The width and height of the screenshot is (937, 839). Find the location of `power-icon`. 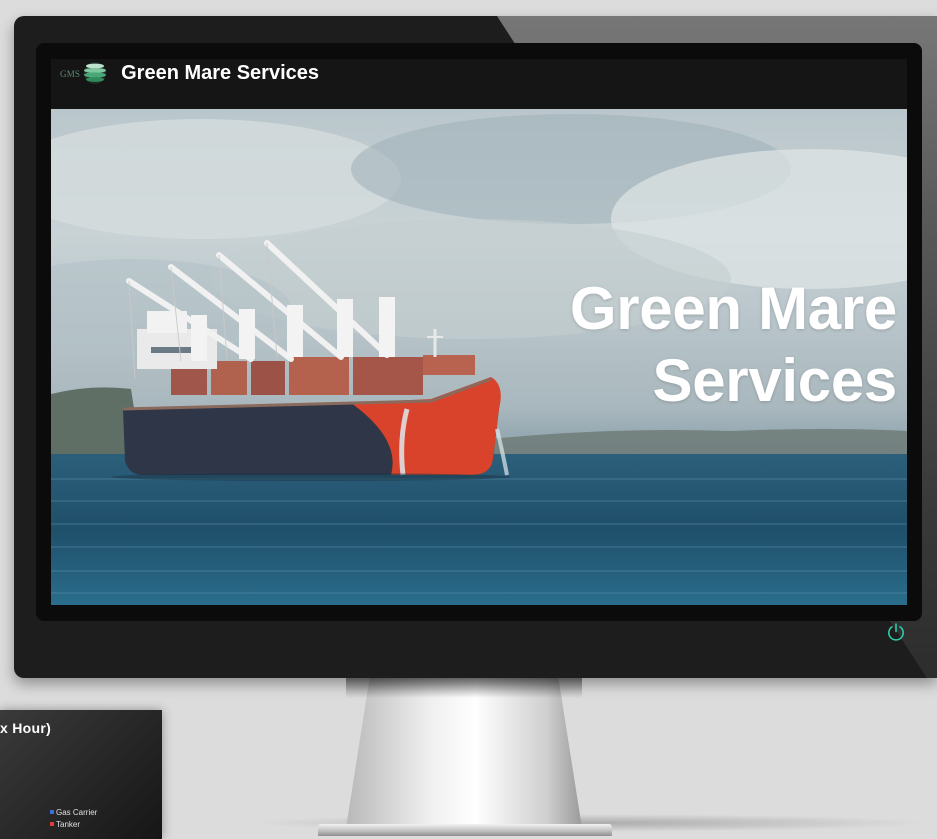

power-icon is located at coordinates (896, 632).